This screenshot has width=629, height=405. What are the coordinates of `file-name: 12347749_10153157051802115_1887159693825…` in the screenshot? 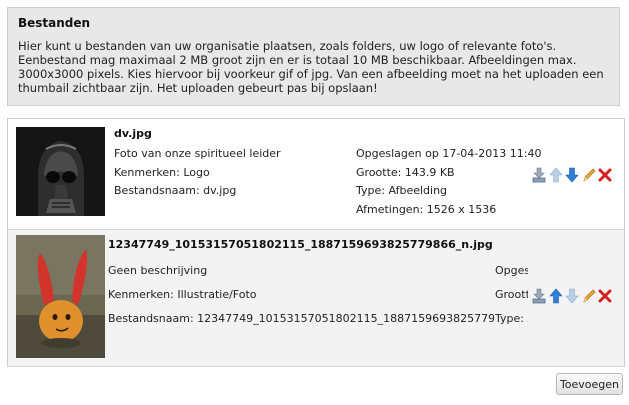 It's located at (300, 244).